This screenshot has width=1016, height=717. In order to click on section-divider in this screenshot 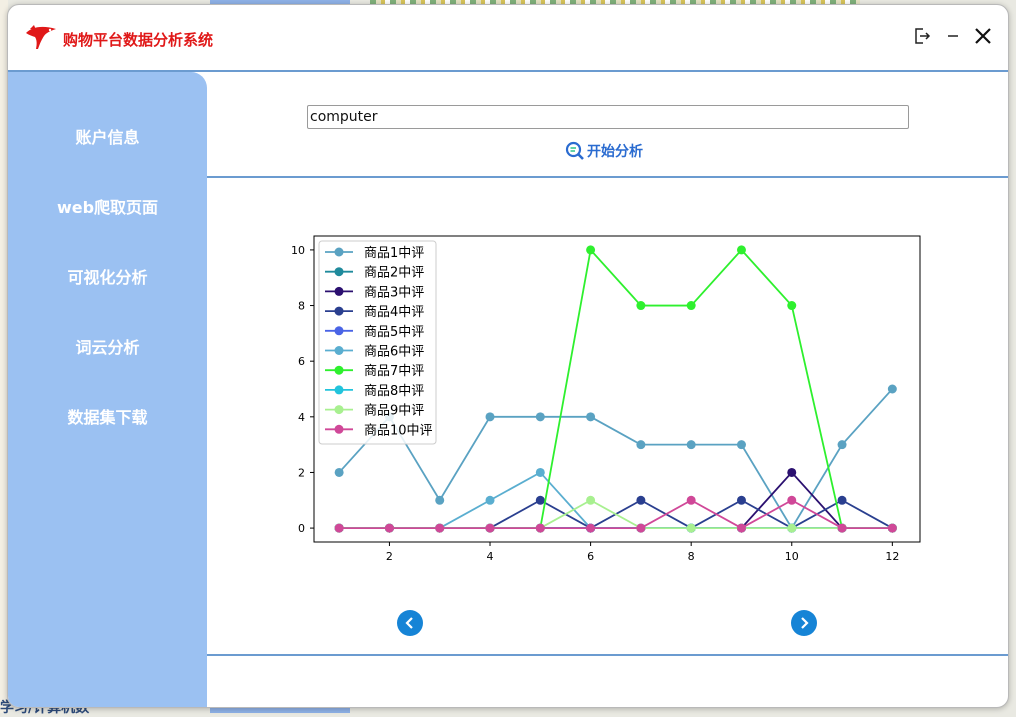, I will do `click(607, 177)`.